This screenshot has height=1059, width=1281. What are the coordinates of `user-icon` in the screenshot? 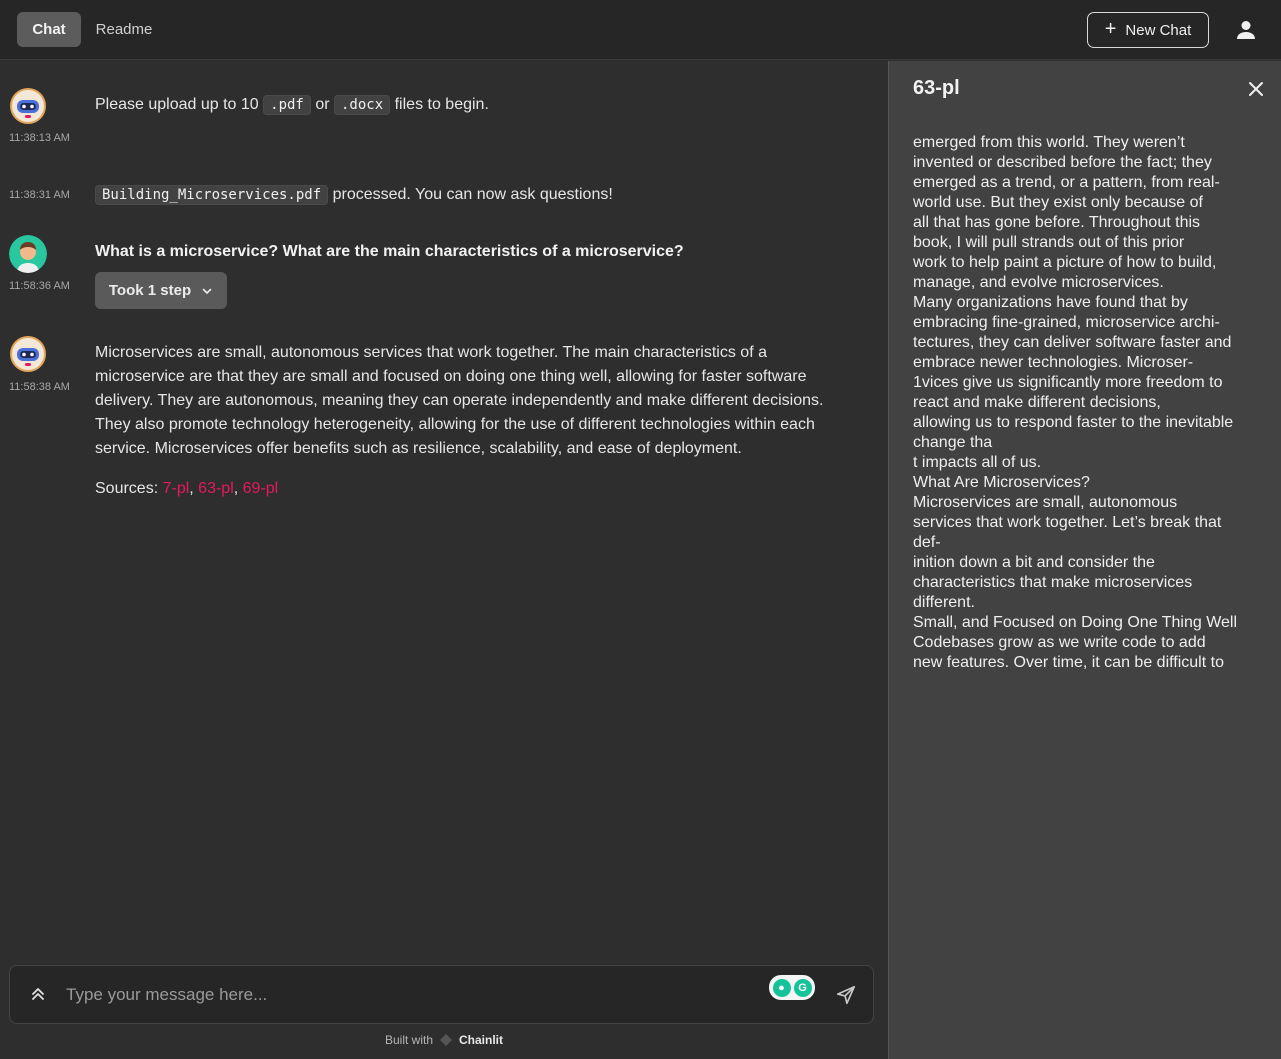 It's located at (1246, 30).